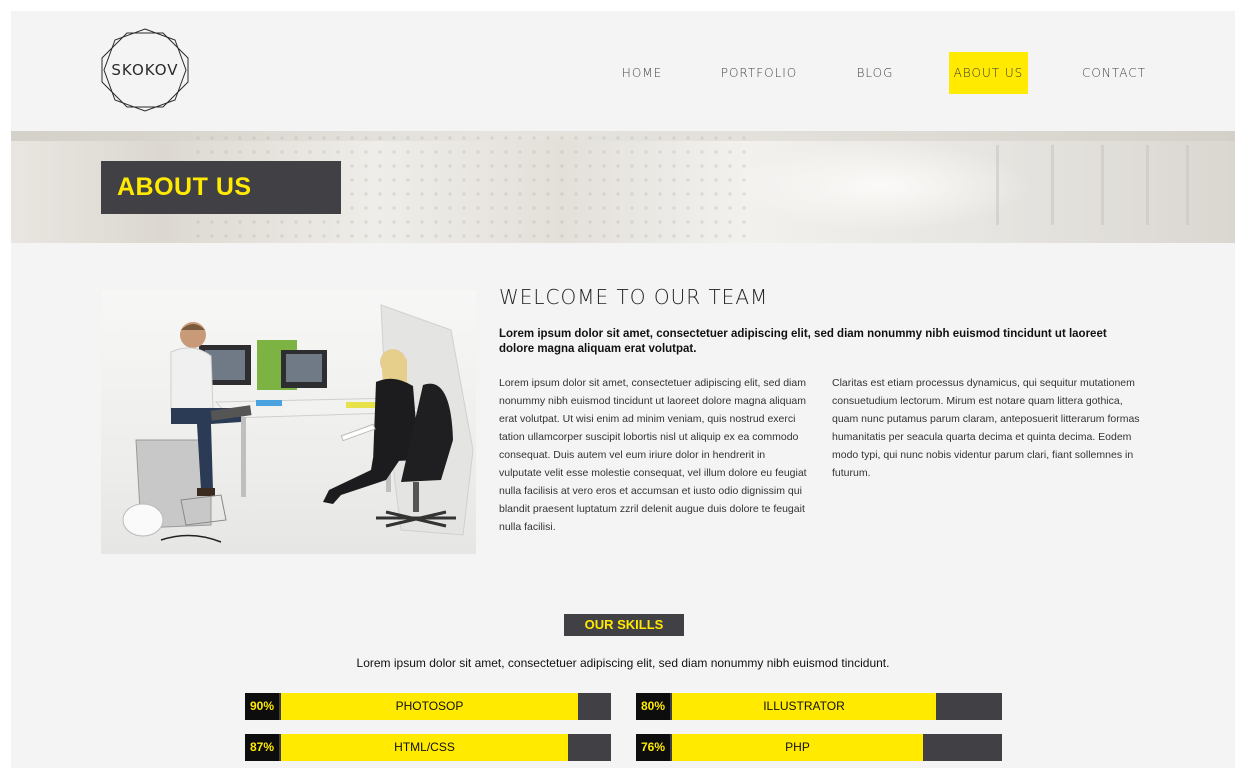 The image size is (1242, 768). I want to click on nav-about-us: ABOUT US, so click(988, 73).